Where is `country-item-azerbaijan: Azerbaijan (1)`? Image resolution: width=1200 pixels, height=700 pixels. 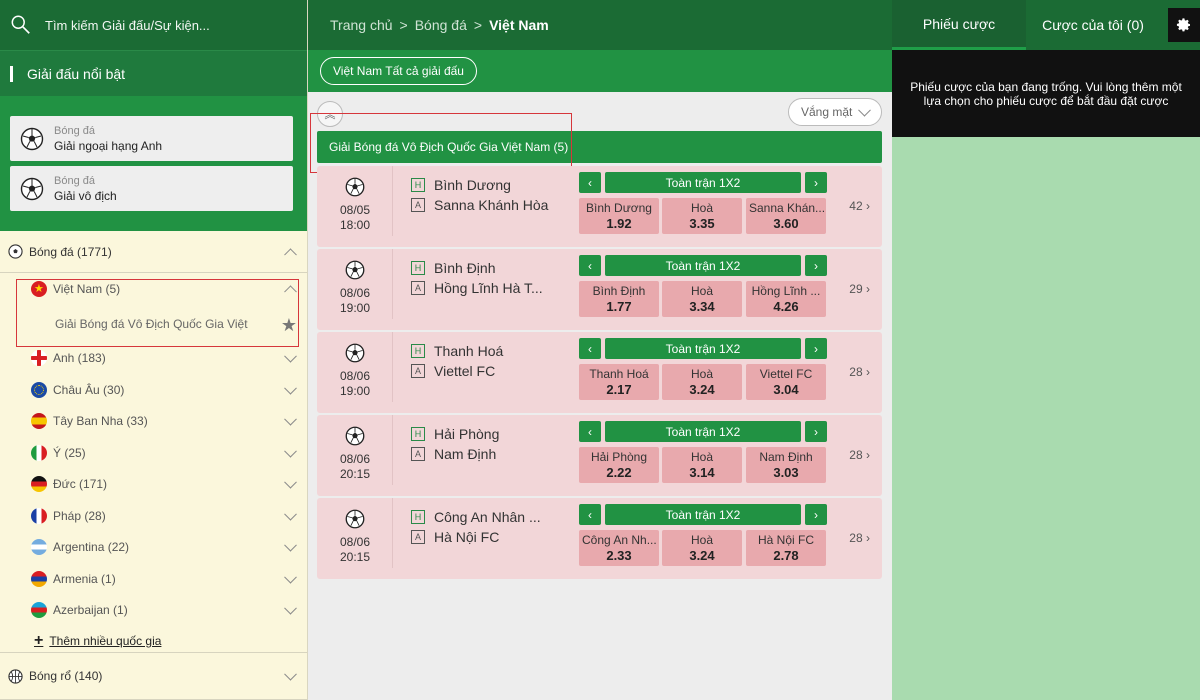 country-item-azerbaijan: Azerbaijan (1) is located at coordinates (153, 611).